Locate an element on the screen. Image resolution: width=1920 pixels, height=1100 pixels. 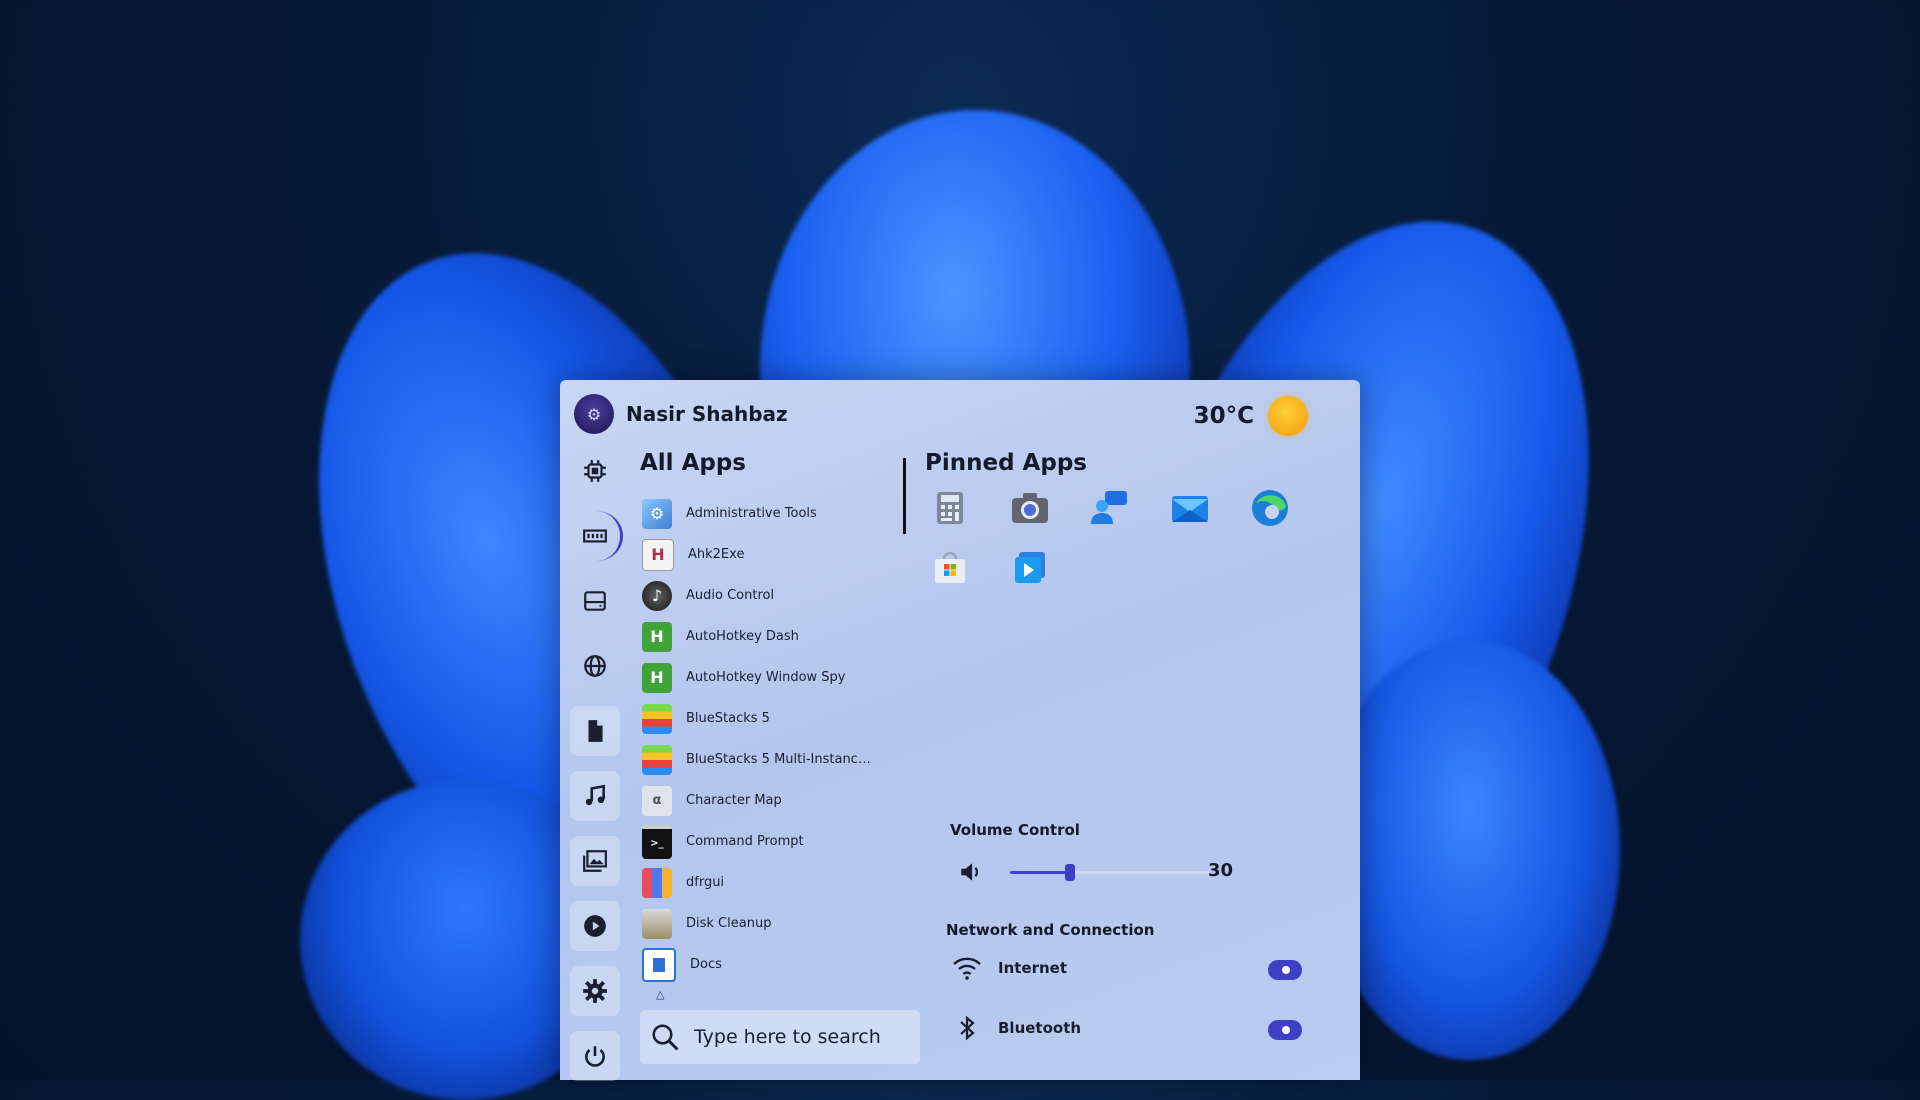
list-item: BlueStacks 5 is located at coordinates (762, 718).